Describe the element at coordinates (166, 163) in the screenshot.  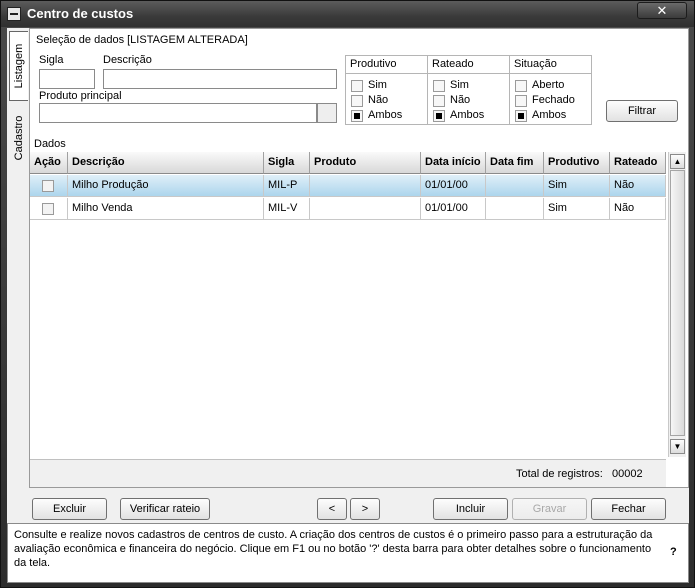
I see `col-descricao: Descrição` at that location.